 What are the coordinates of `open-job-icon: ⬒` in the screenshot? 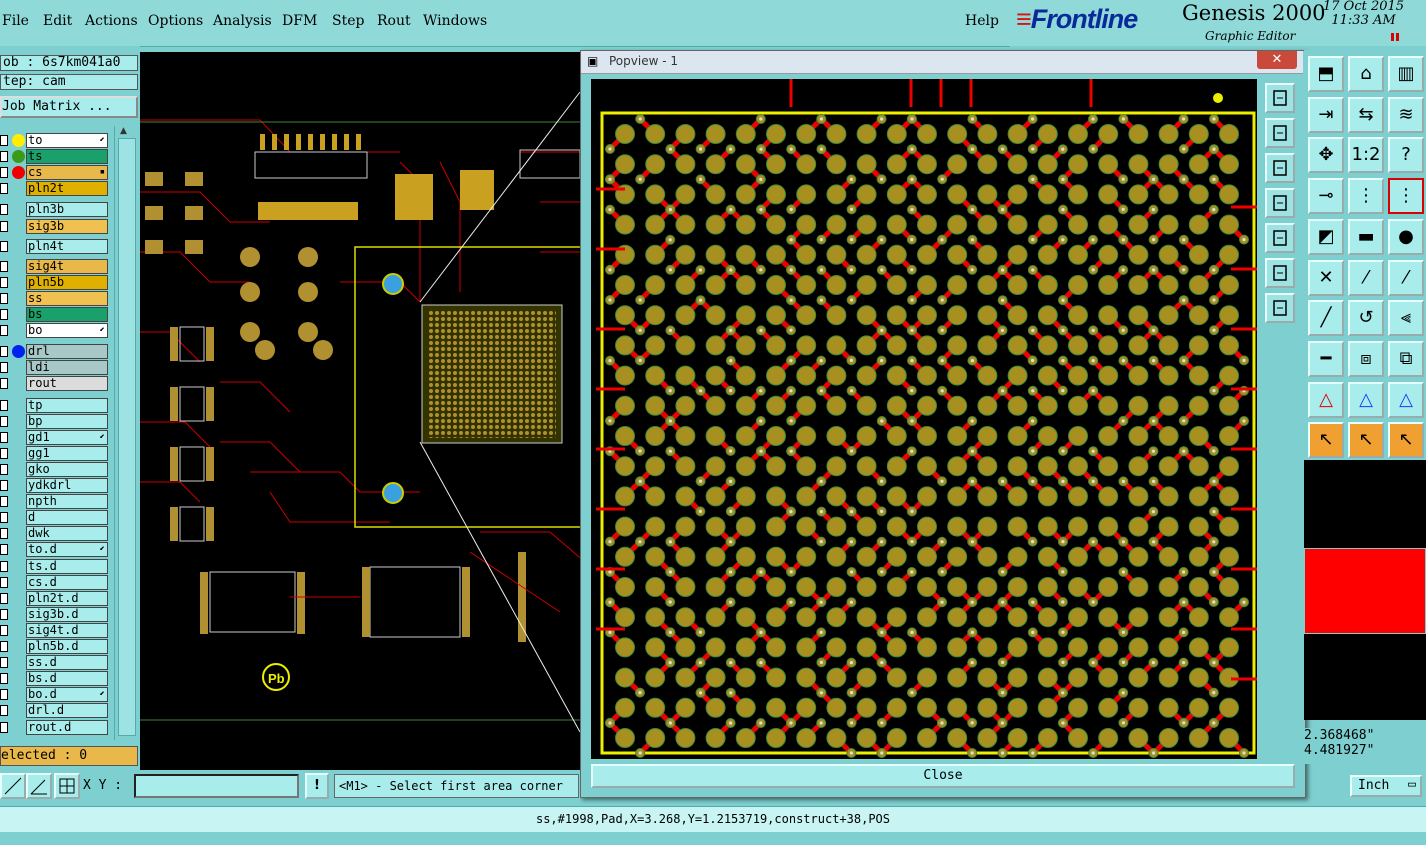 It's located at (1326, 74).